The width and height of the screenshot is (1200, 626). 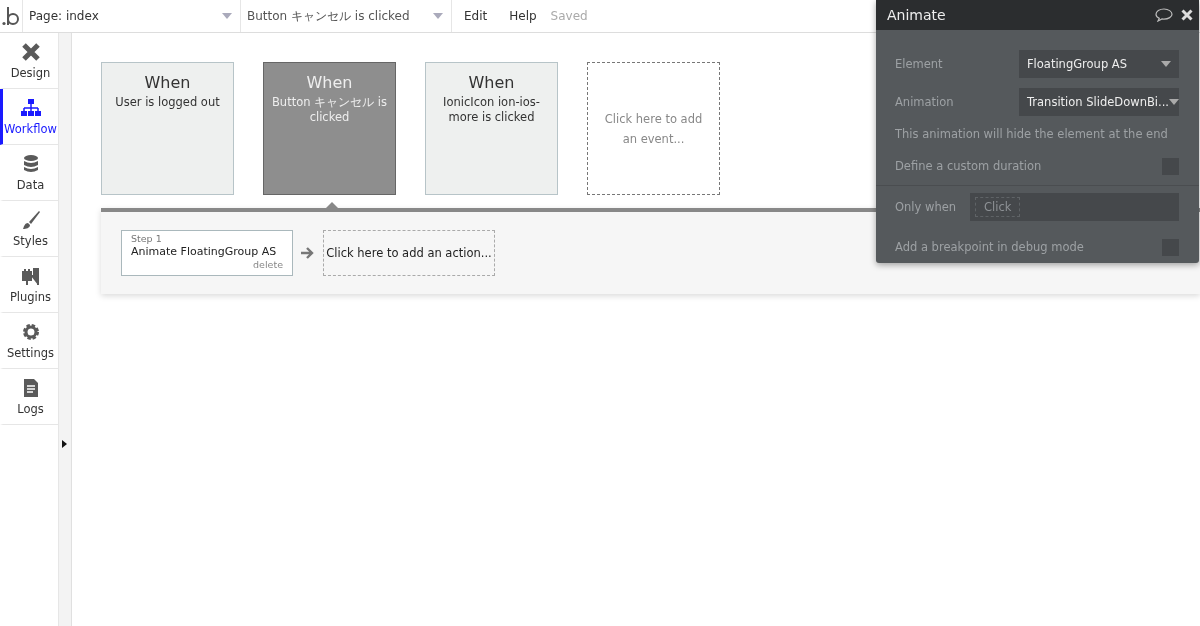 What do you see at coordinates (1187, 15) in the screenshot?
I see `close-icon` at bounding box center [1187, 15].